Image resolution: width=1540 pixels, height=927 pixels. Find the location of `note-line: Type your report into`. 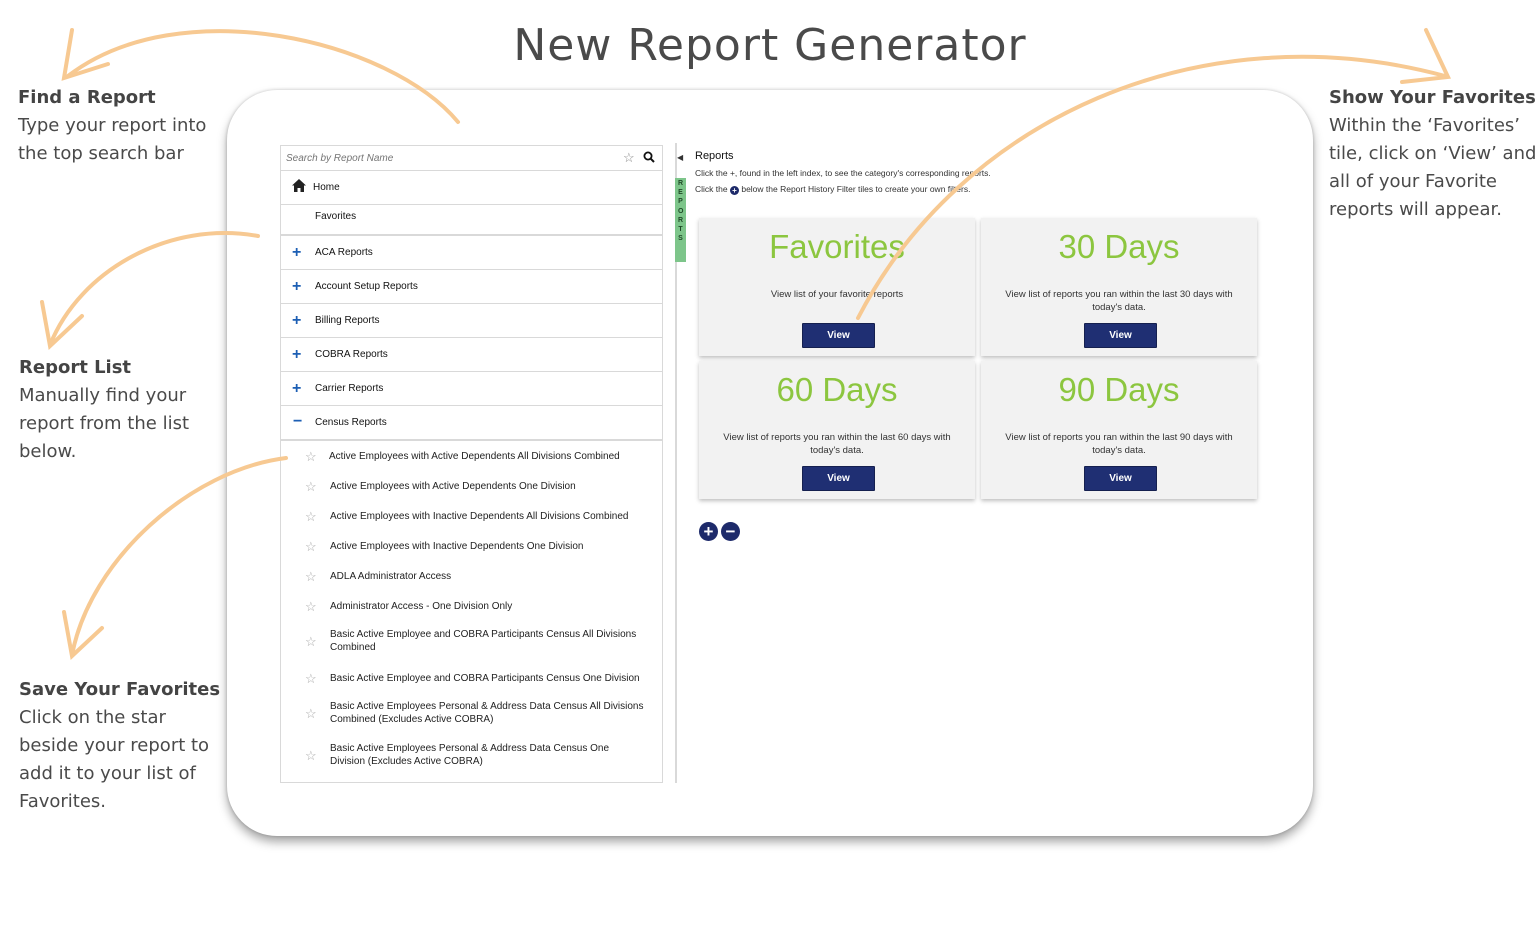

note-line: Type your report into is located at coordinates (112, 125).